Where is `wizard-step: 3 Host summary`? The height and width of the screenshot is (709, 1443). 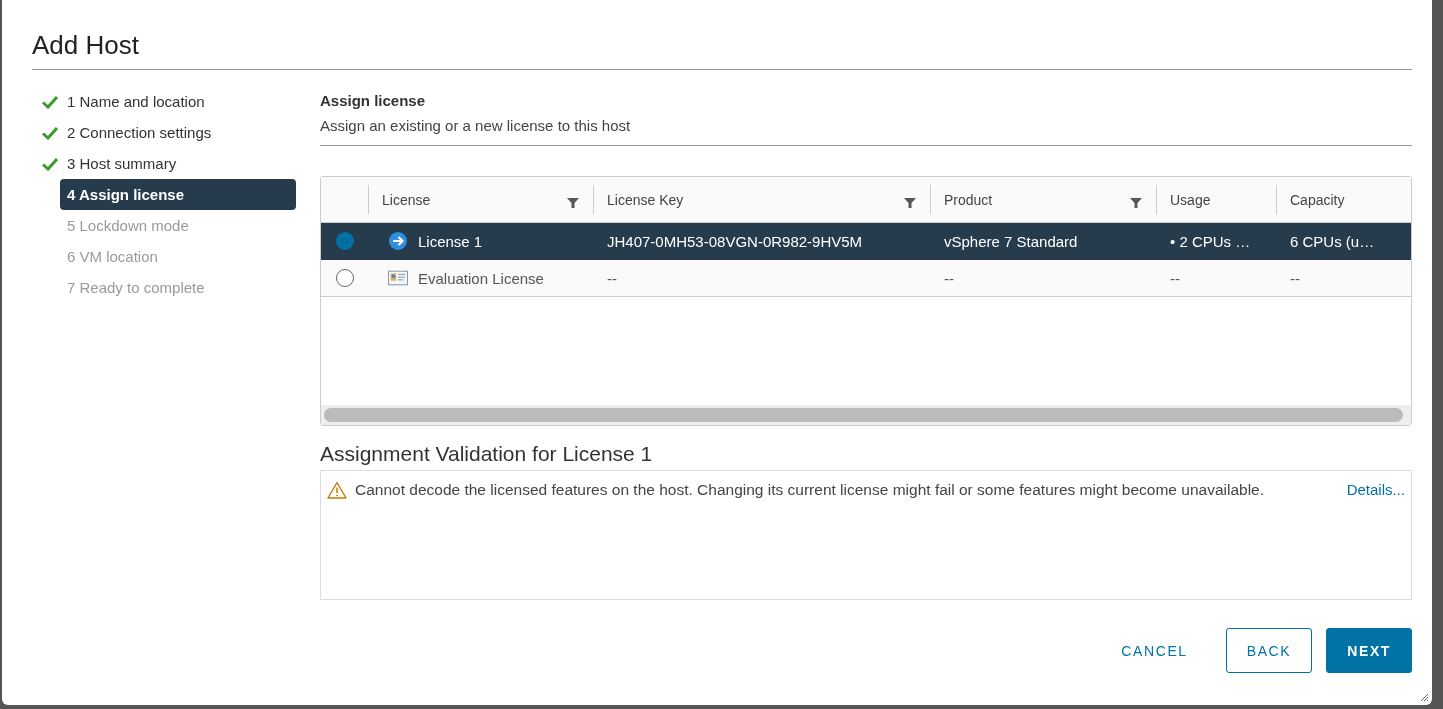
wizard-step: 3 Host summary is located at coordinates (164, 163).